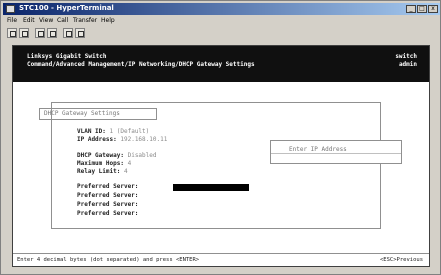 Image resolution: width=441 pixels, height=275 pixels. I want to click on menu-bar: File Edit View Call Transfer Help, so click(221, 21).